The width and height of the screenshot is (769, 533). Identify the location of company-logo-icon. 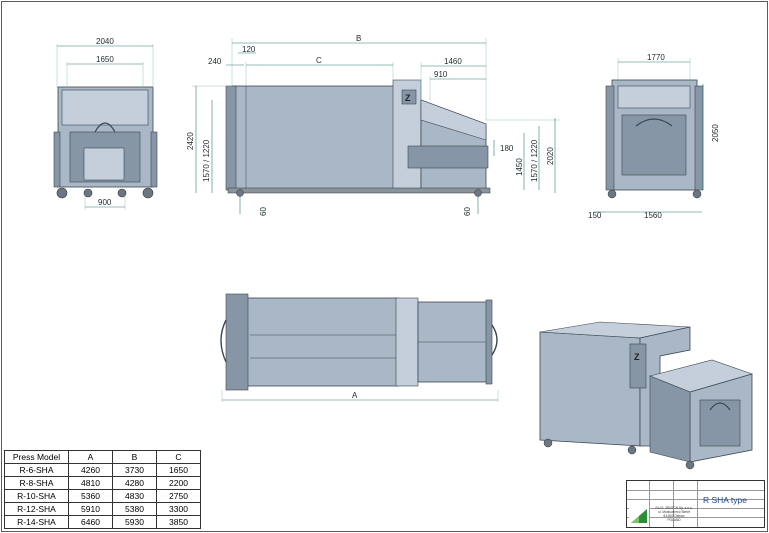
(639, 516).